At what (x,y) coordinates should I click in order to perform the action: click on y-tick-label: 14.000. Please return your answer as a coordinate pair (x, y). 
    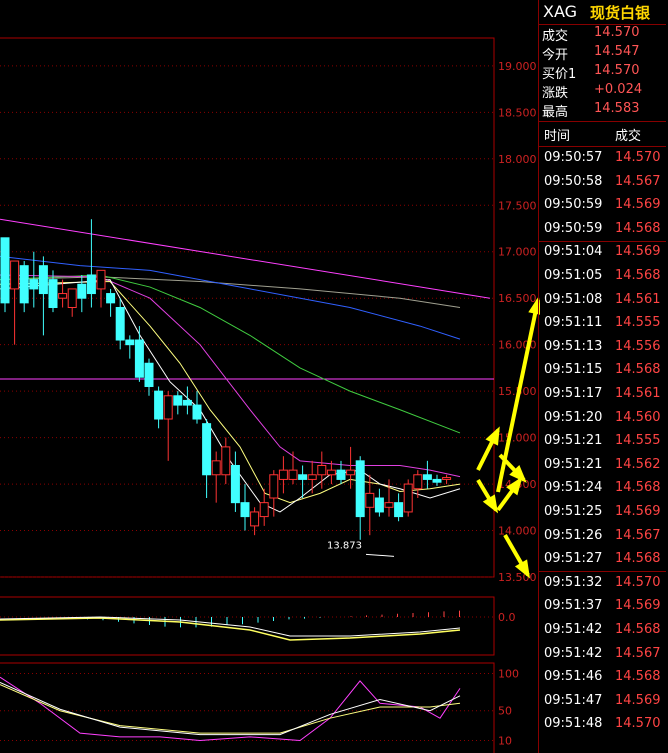
    Looking at the image, I should click on (517, 531).